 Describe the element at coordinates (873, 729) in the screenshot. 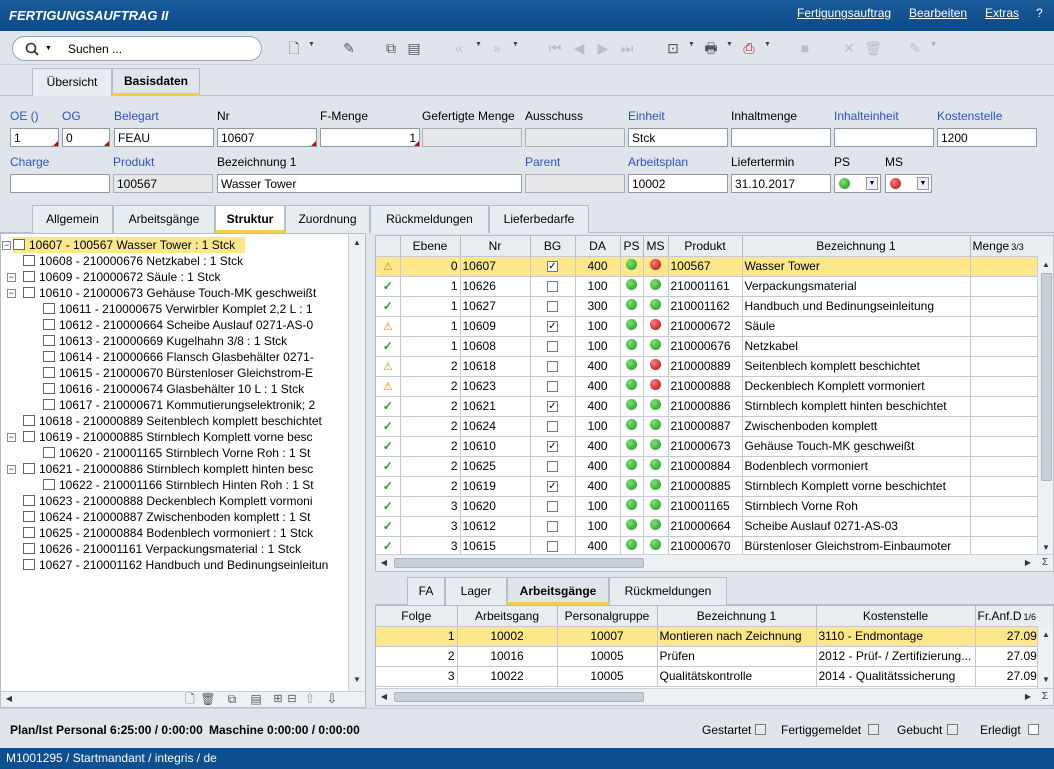

I see `fertiggemeldet-checkbox` at that location.